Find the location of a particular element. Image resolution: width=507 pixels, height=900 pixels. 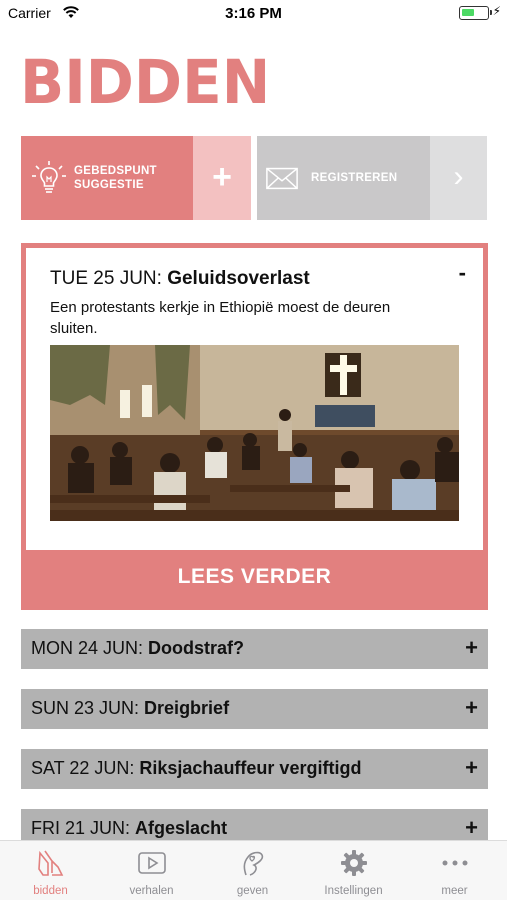

tab-verhalen: verhalen is located at coordinates (151, 870).